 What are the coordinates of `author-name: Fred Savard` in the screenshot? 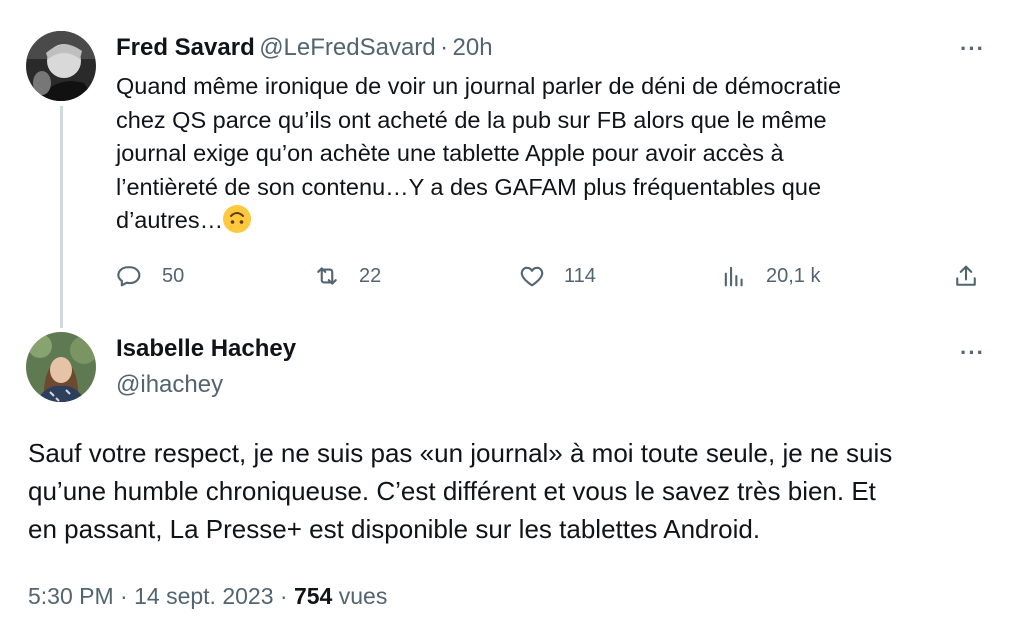 It's located at (185, 47).